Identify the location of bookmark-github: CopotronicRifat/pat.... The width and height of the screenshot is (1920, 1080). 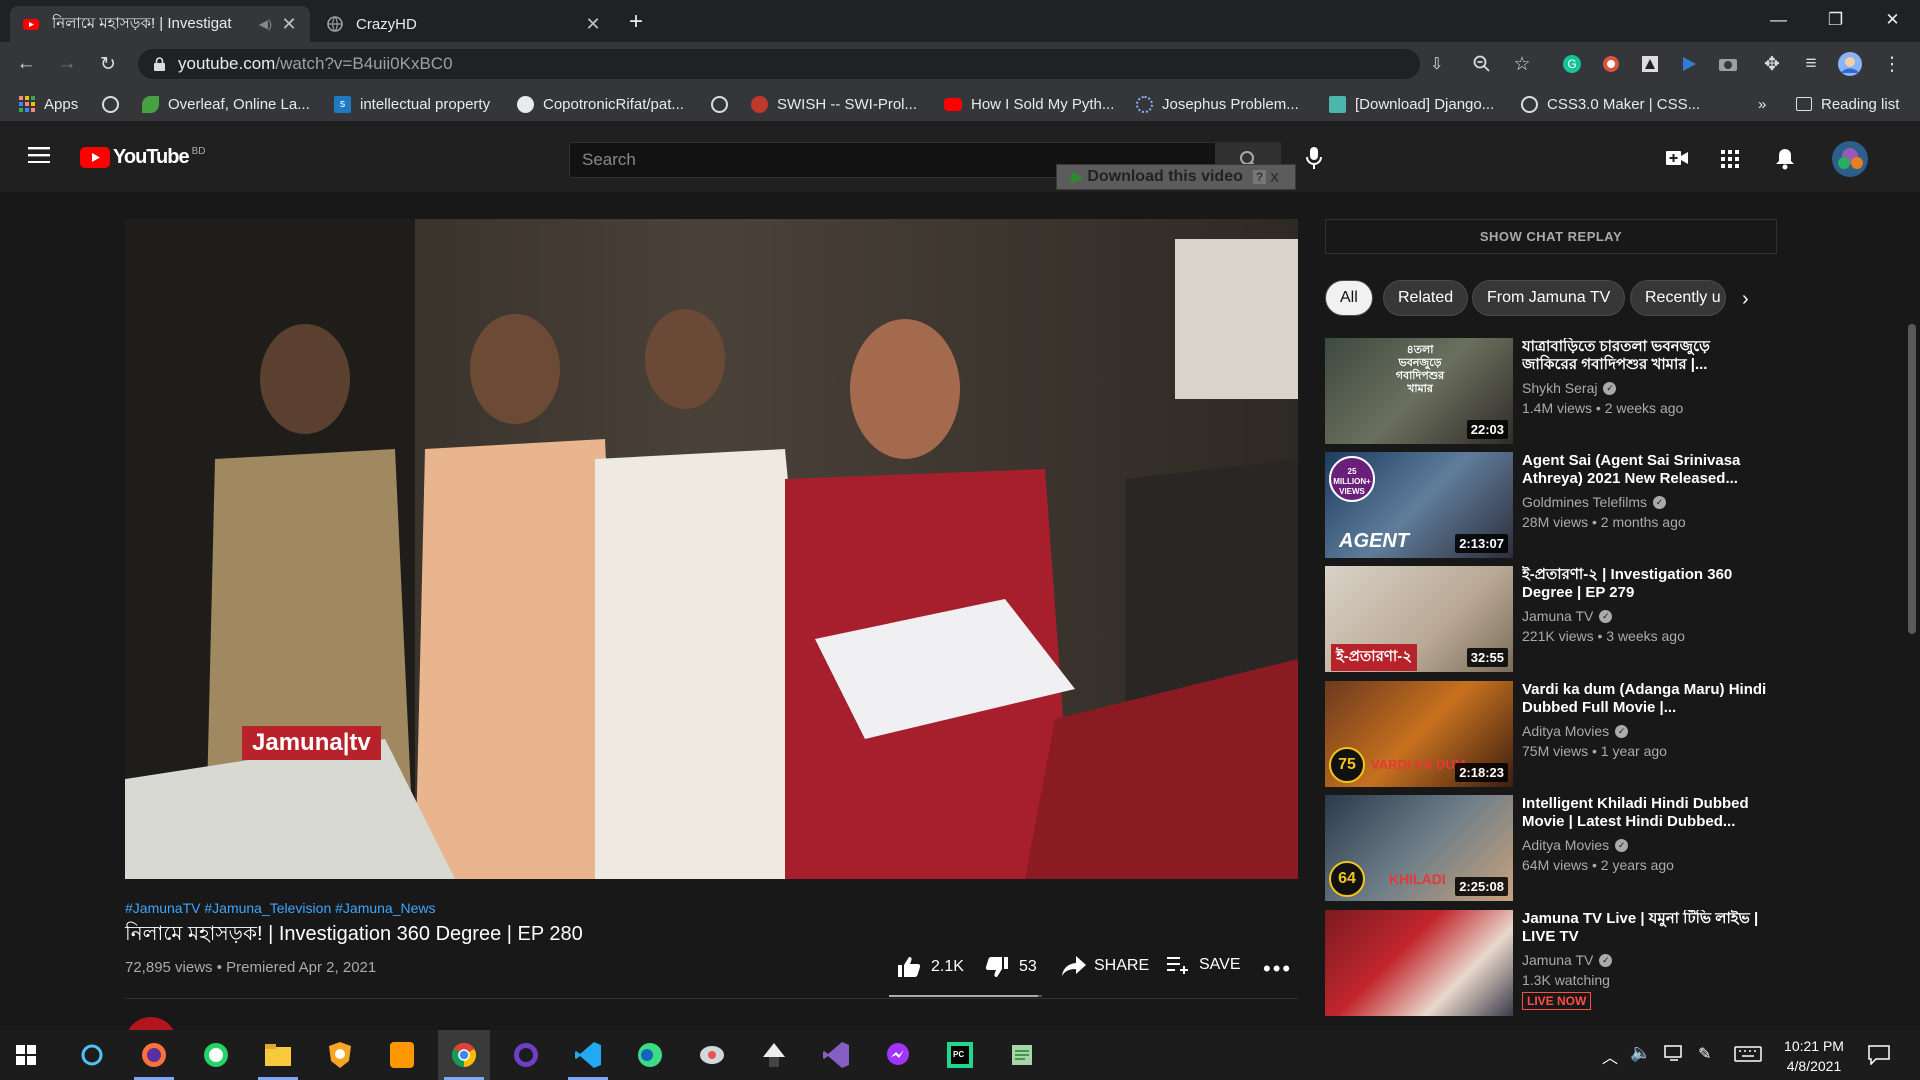
(600, 104).